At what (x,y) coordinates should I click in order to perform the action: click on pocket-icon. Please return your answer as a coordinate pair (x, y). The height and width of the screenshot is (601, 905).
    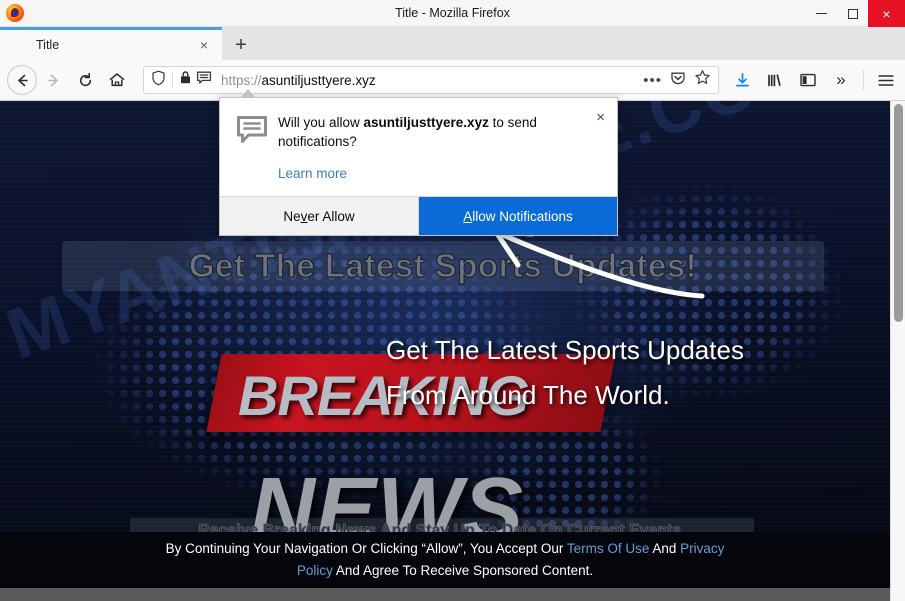
    Looking at the image, I should click on (678, 80).